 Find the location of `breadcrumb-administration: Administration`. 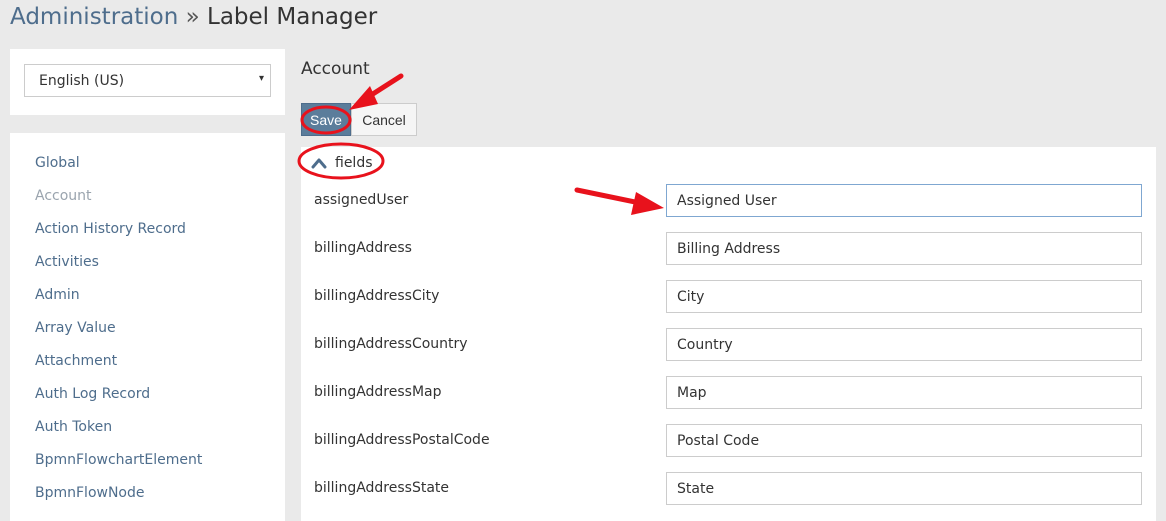

breadcrumb-administration: Administration is located at coordinates (94, 17).